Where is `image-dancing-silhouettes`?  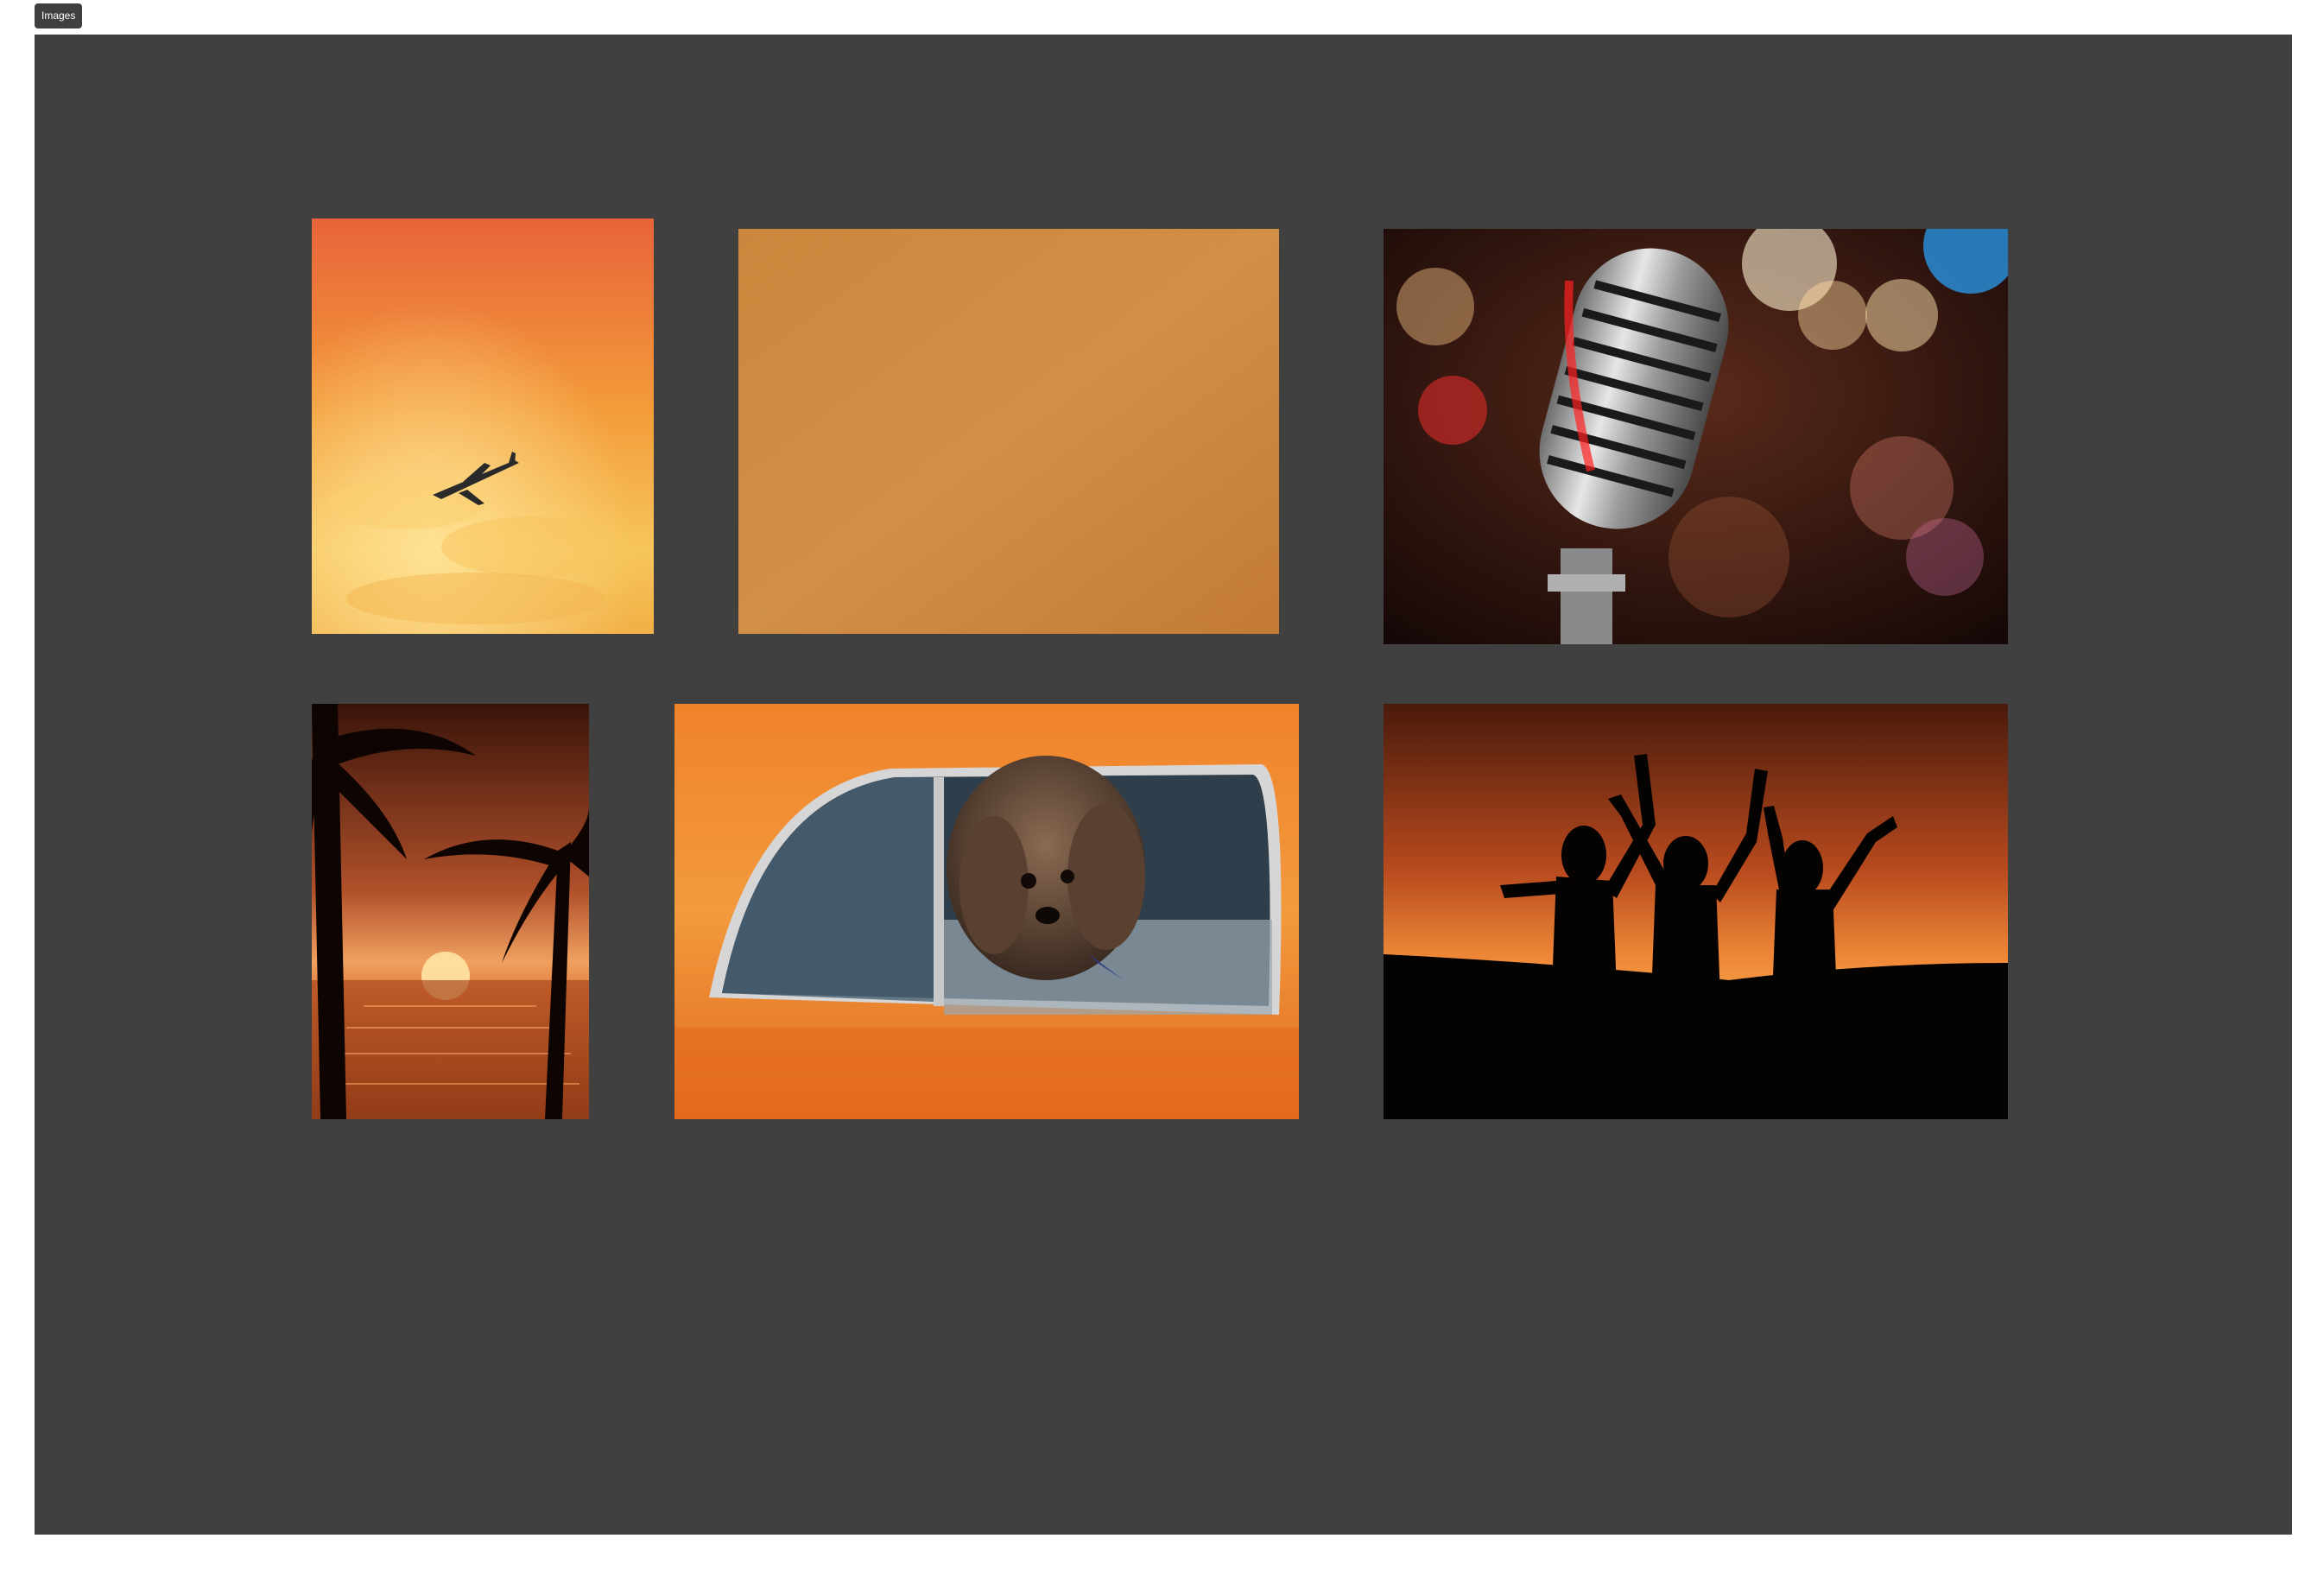 image-dancing-silhouettes is located at coordinates (1696, 912).